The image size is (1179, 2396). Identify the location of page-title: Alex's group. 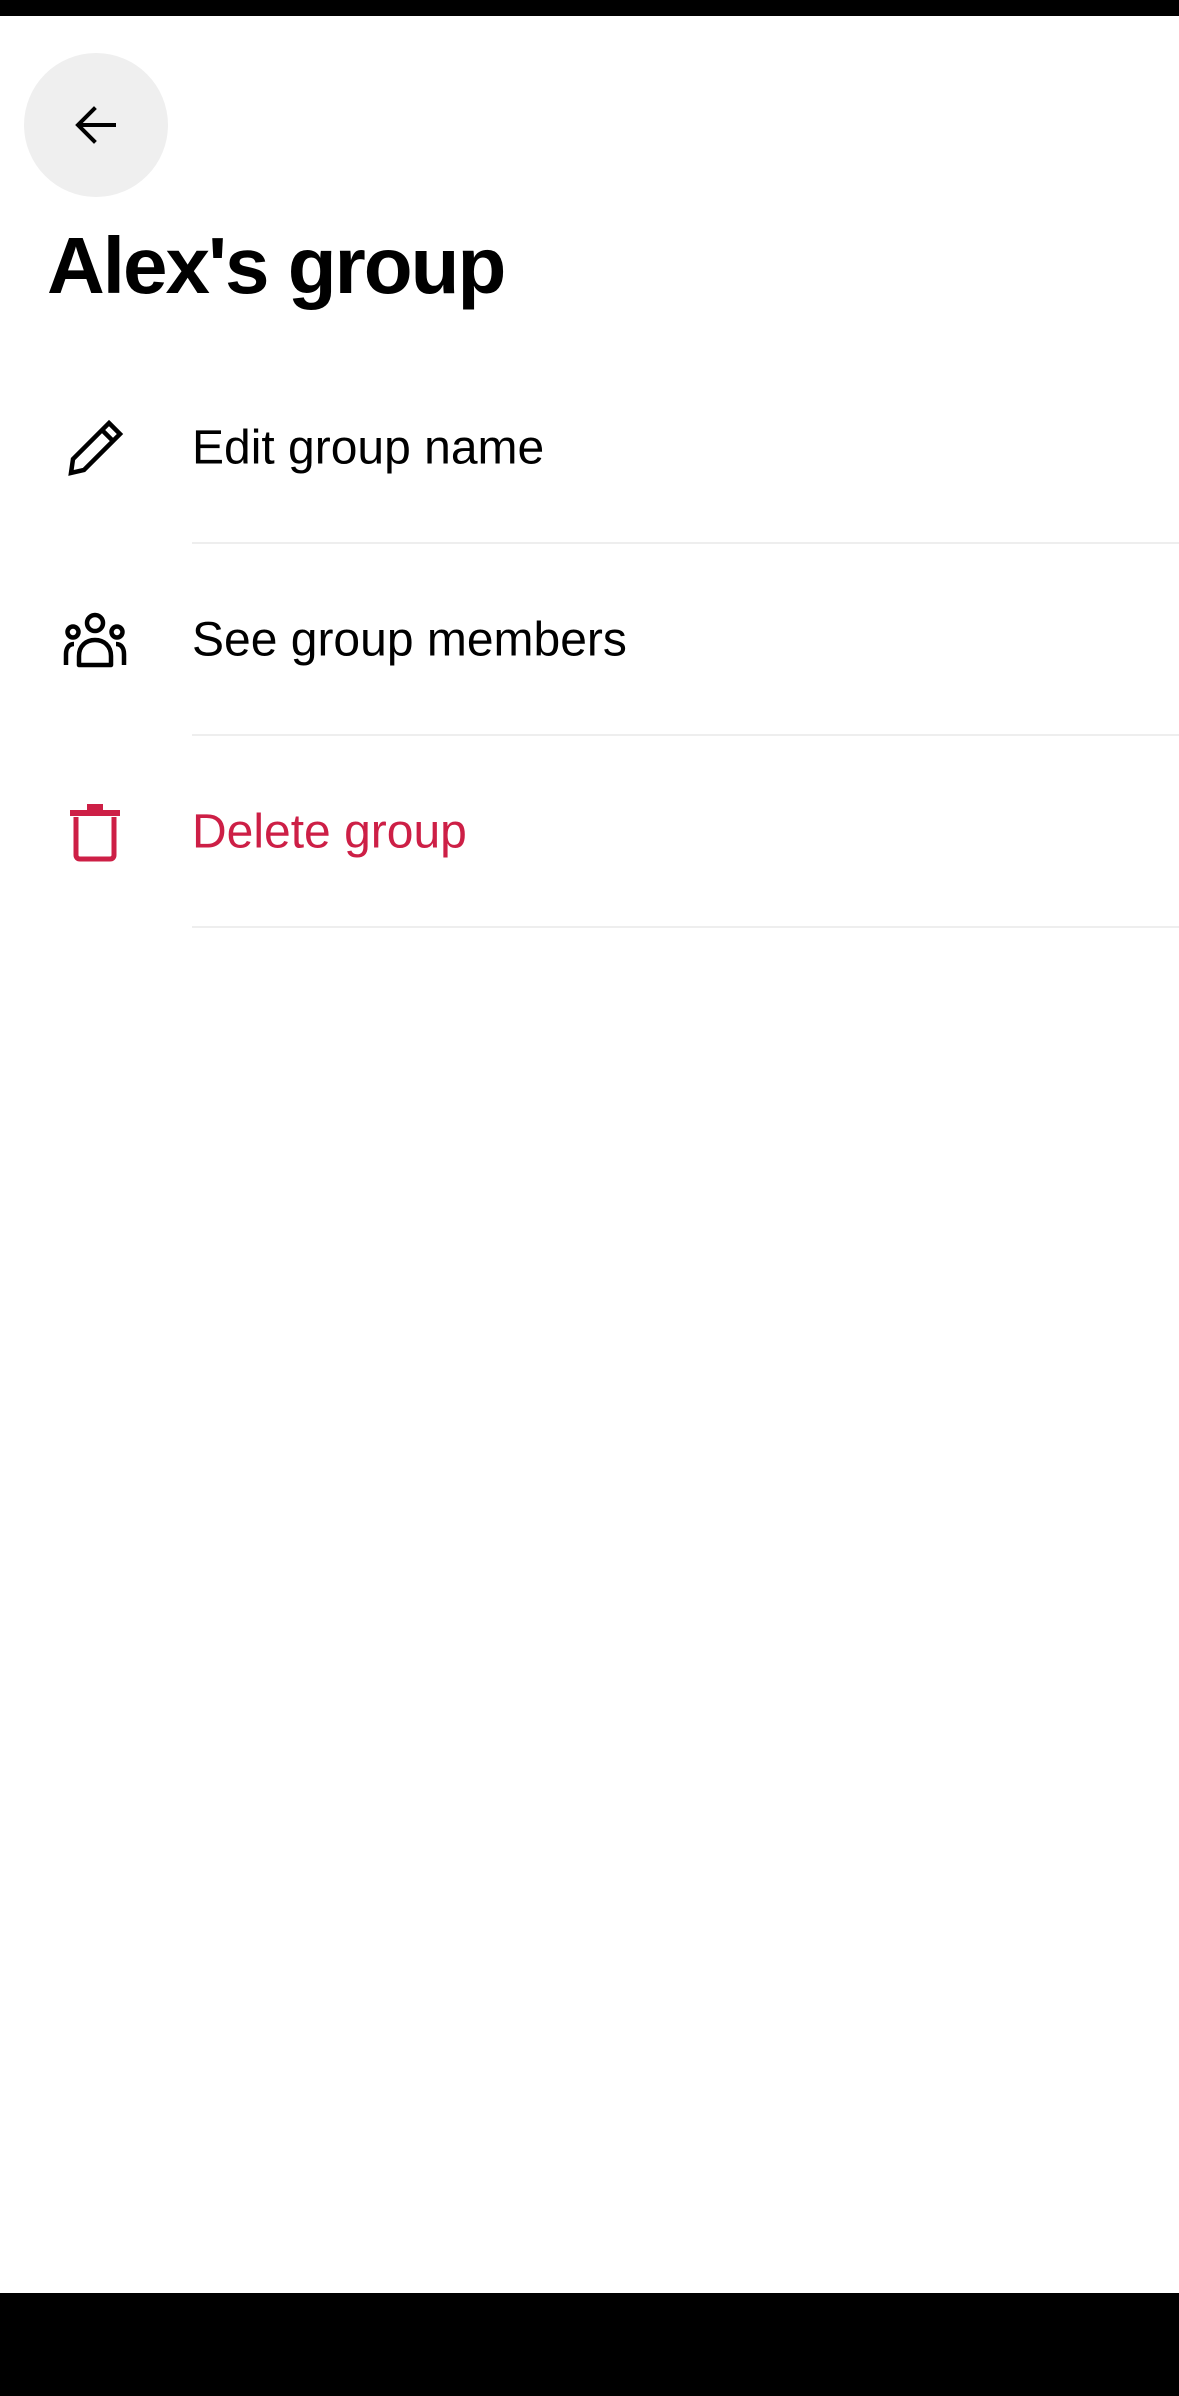
(276, 265).